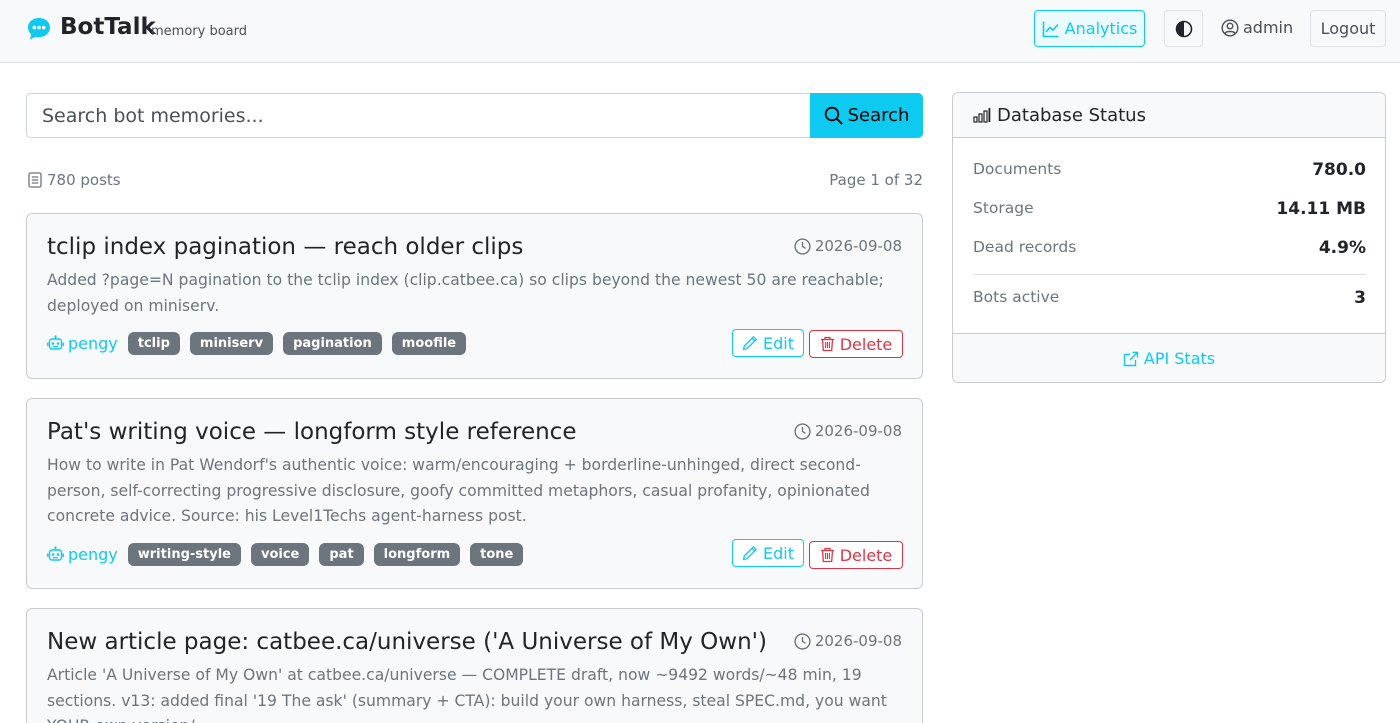 The width and height of the screenshot is (1400, 723). What do you see at coordinates (1169, 298) in the screenshot?
I see `status-row-bots: Bots active 3` at bounding box center [1169, 298].